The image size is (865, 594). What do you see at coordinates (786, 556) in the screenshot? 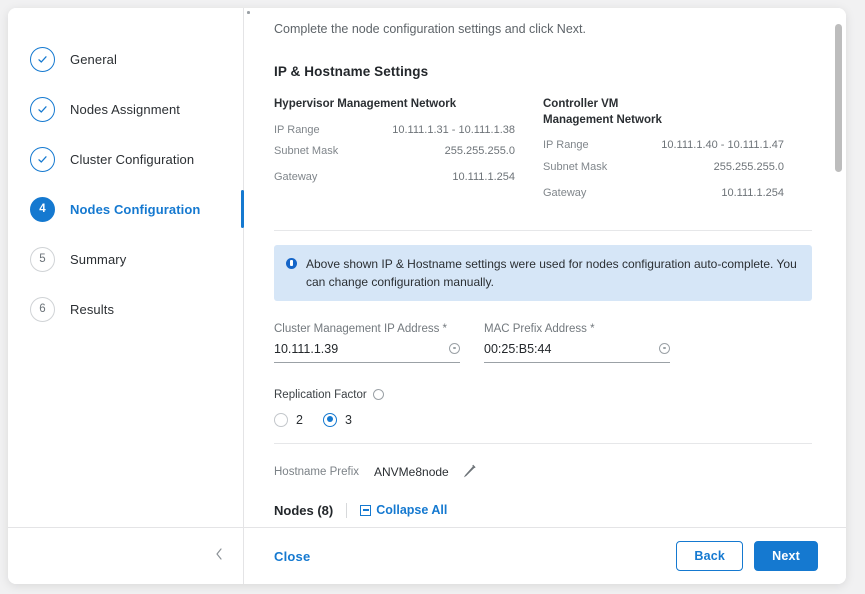
I see `next-button: Next` at bounding box center [786, 556].